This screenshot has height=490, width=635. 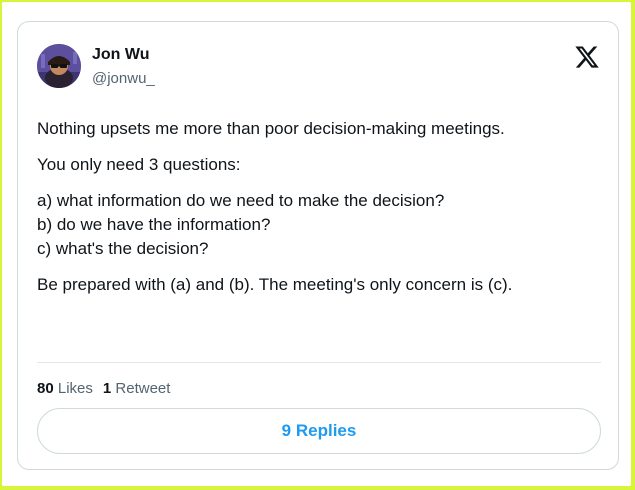 What do you see at coordinates (59, 66) in the screenshot?
I see `avatar` at bounding box center [59, 66].